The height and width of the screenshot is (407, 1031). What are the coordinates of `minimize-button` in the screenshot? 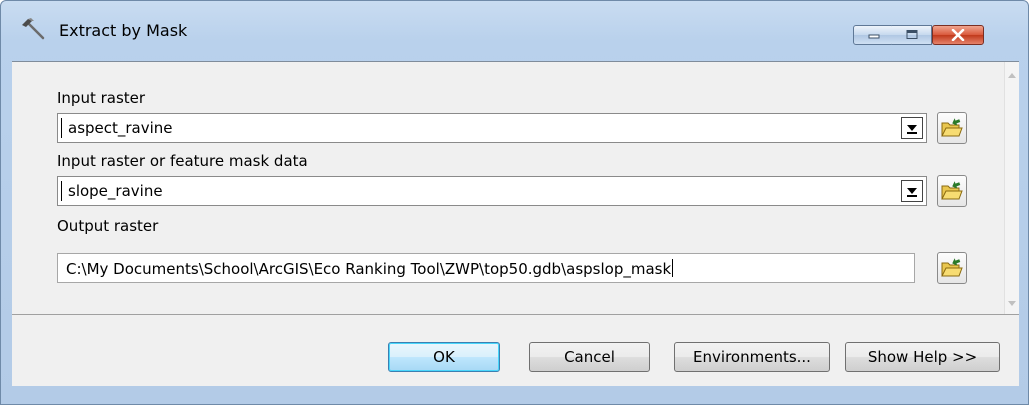 It's located at (873, 35).